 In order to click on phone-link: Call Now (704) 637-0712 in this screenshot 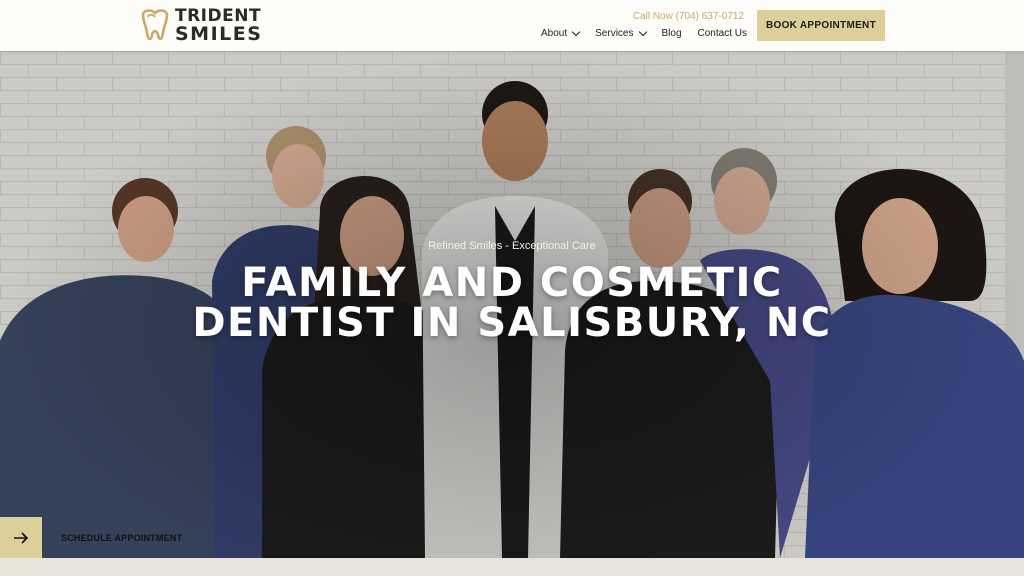, I will do `click(688, 16)`.